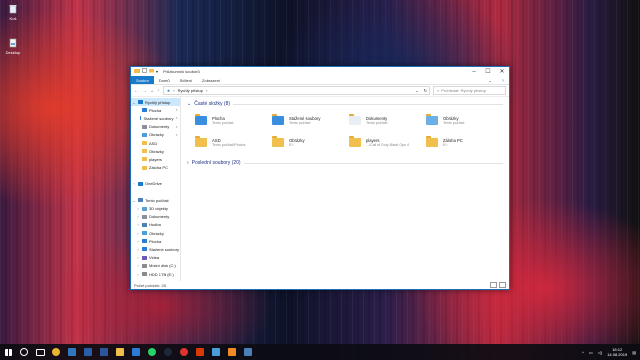  I want to click on tab-view: Zobrazení, so click(211, 80).